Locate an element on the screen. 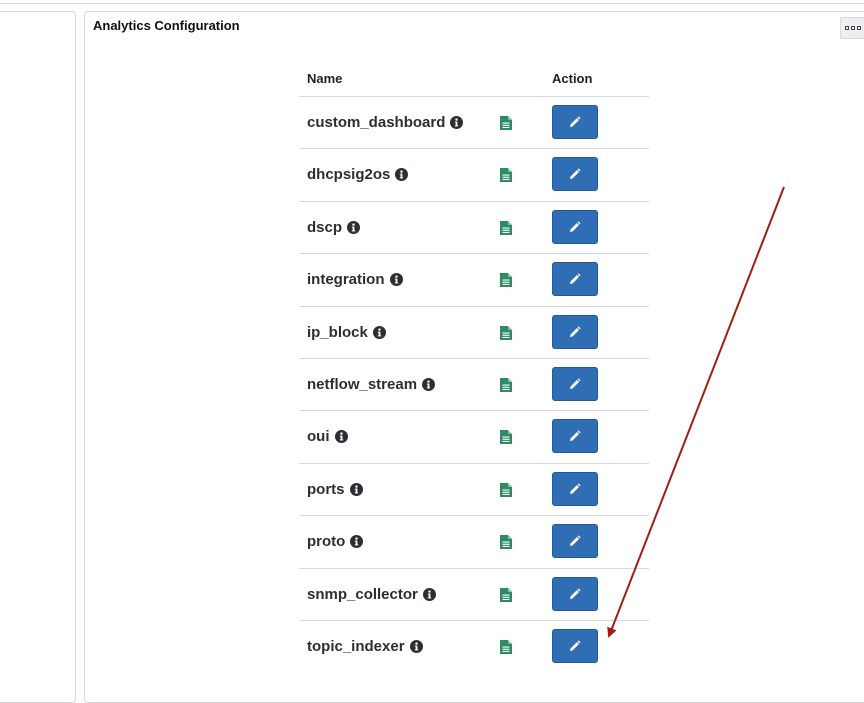 The width and height of the screenshot is (864, 703). table-row: ports is located at coordinates (474, 490).